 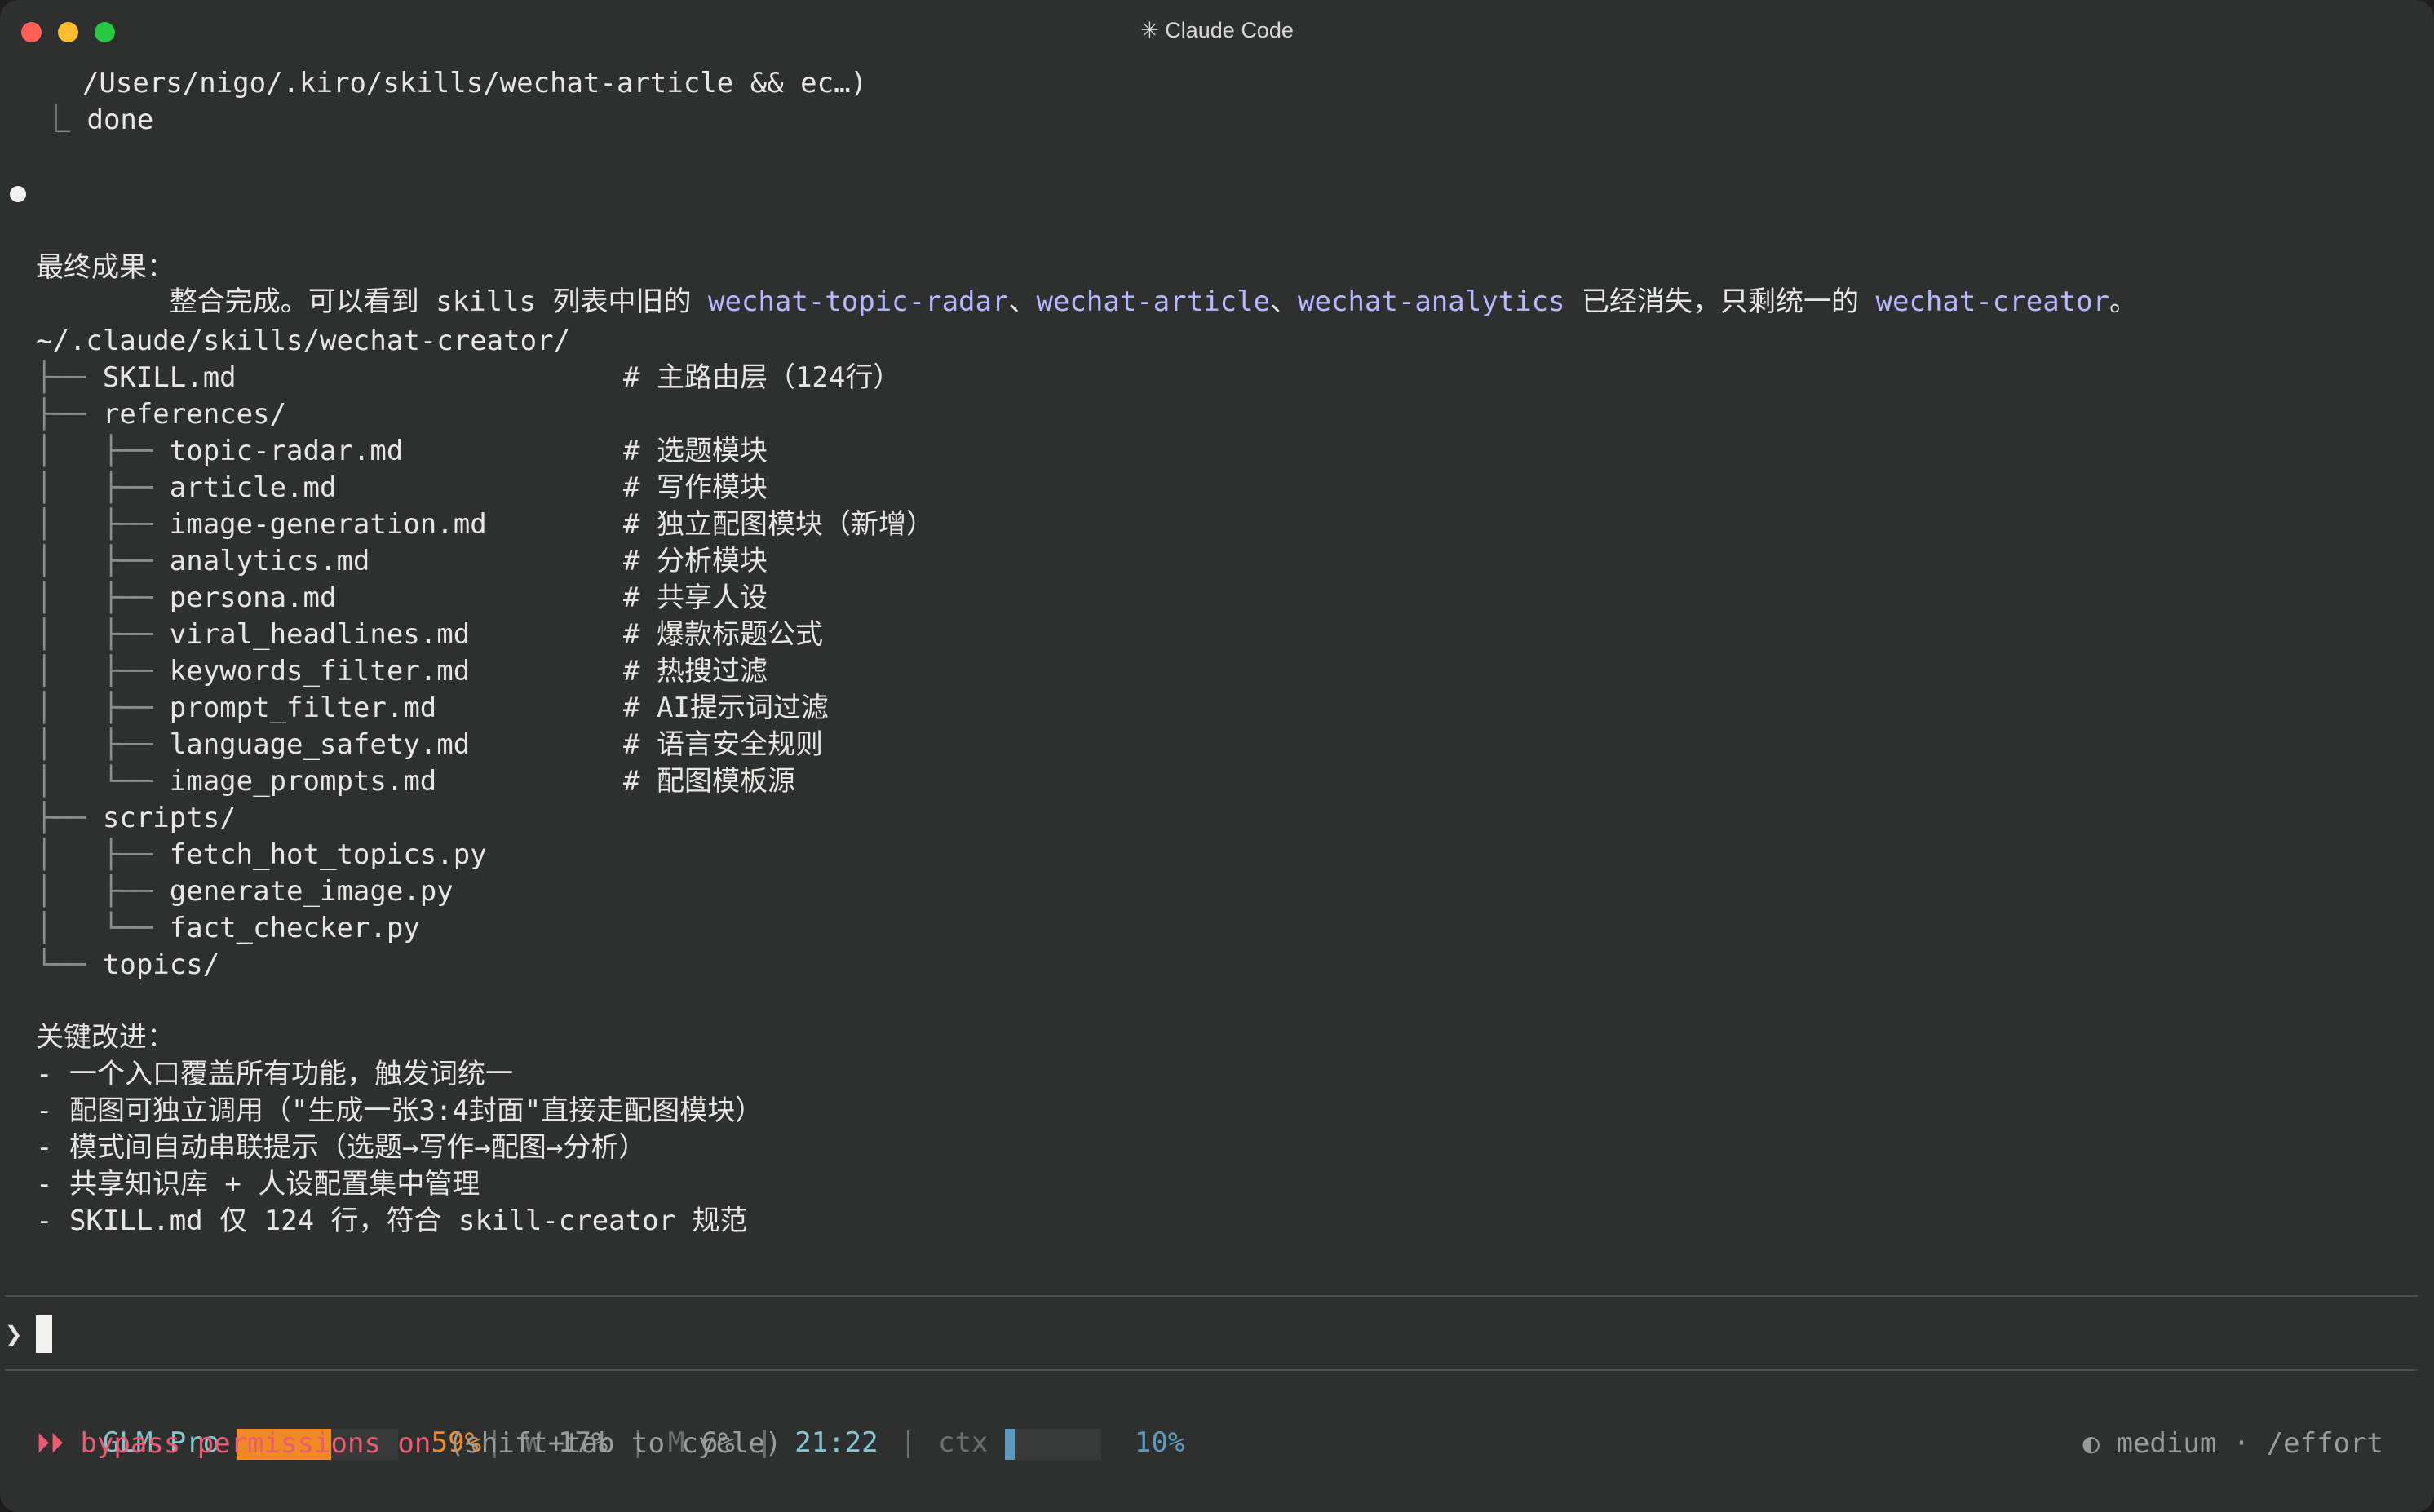 What do you see at coordinates (439, 301) in the screenshot?
I see `summary-text: 整合完成。可以看到 skills 列表中旧的` at bounding box center [439, 301].